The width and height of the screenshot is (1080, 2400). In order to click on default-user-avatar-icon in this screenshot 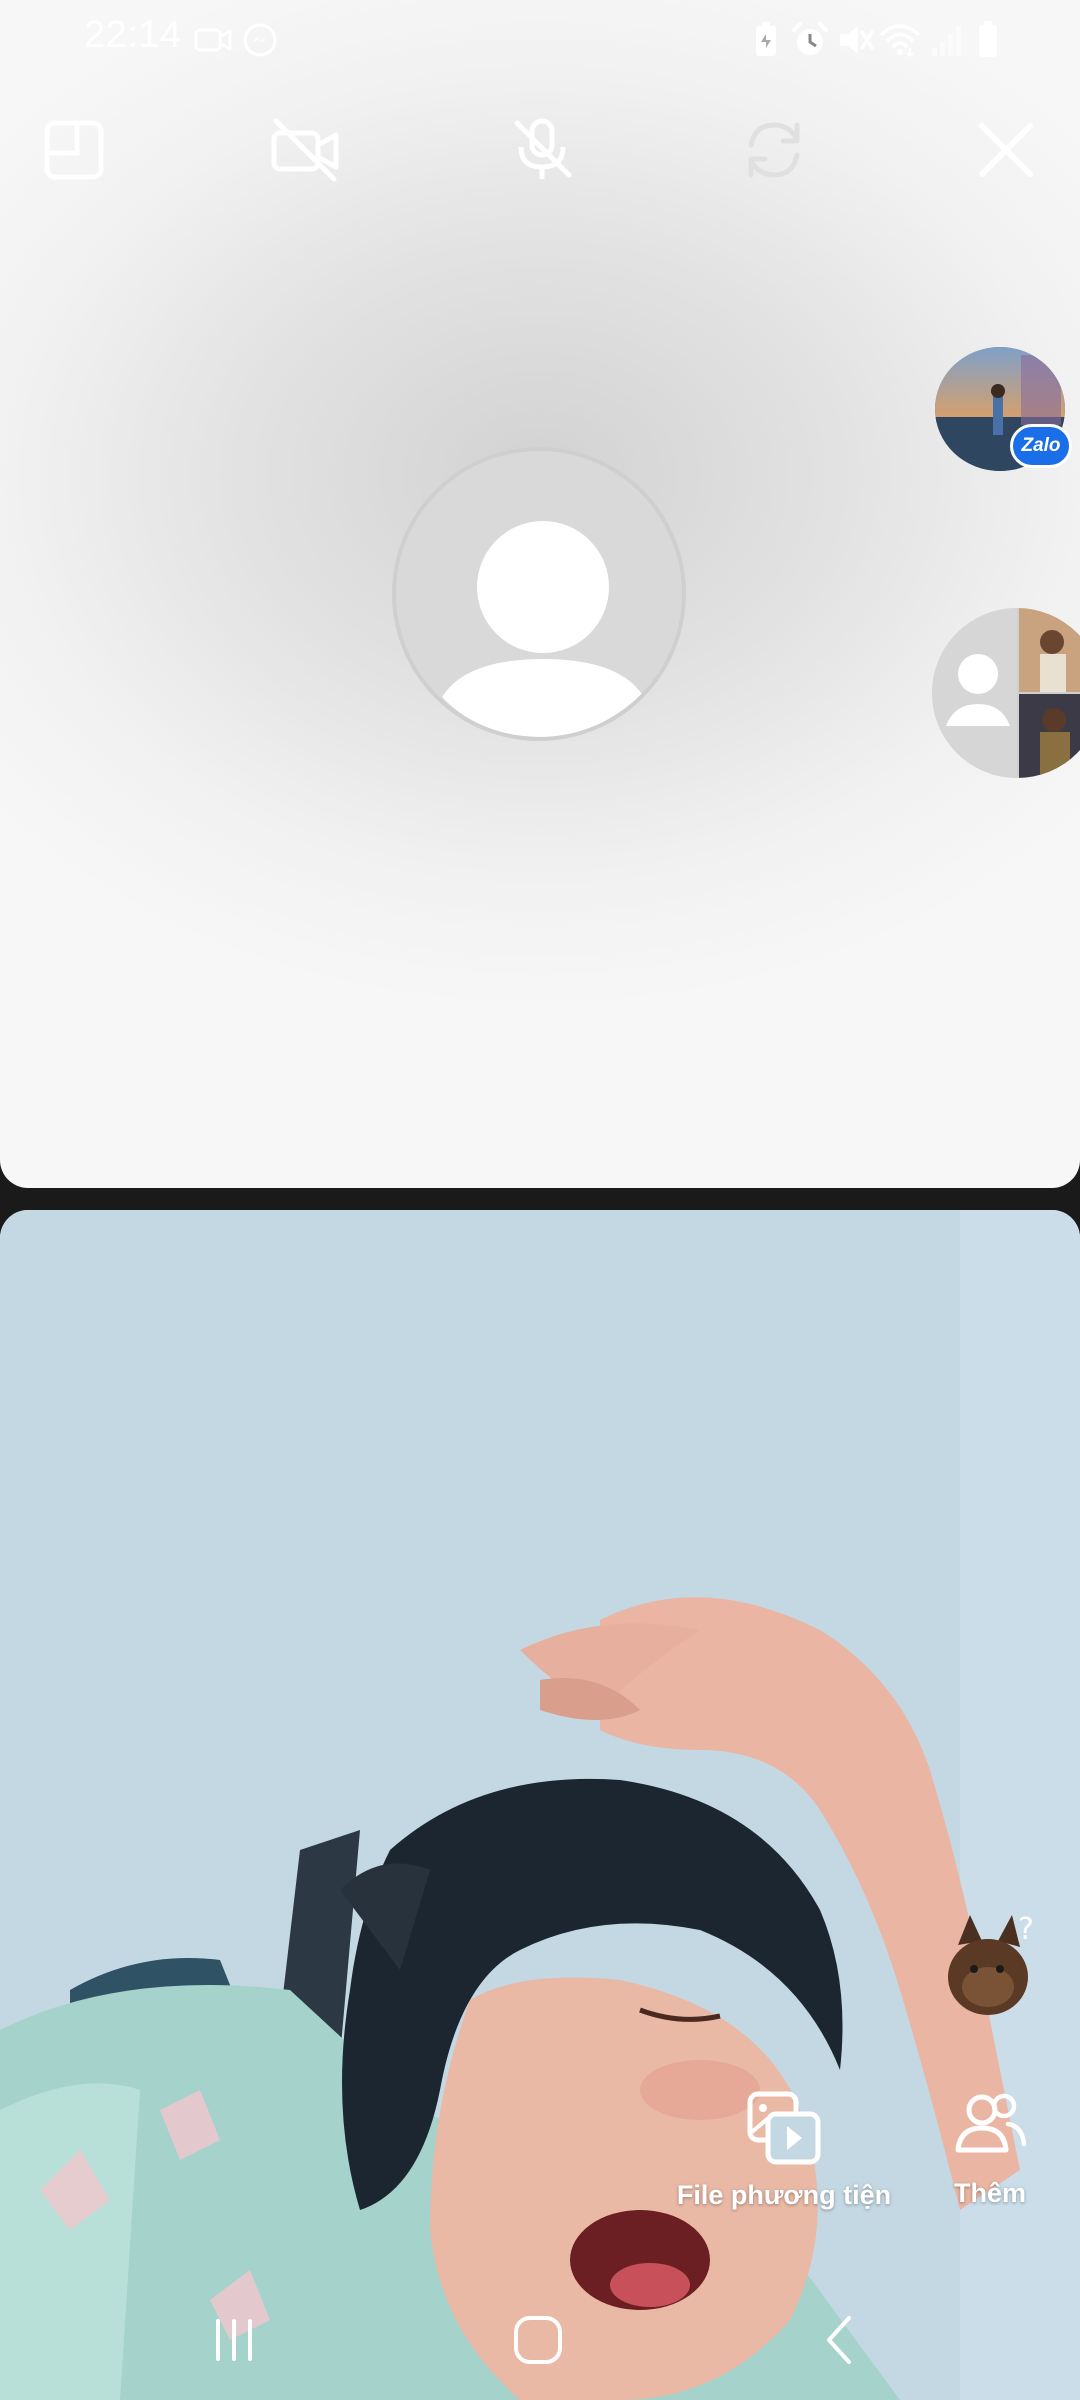, I will do `click(543, 629)`.